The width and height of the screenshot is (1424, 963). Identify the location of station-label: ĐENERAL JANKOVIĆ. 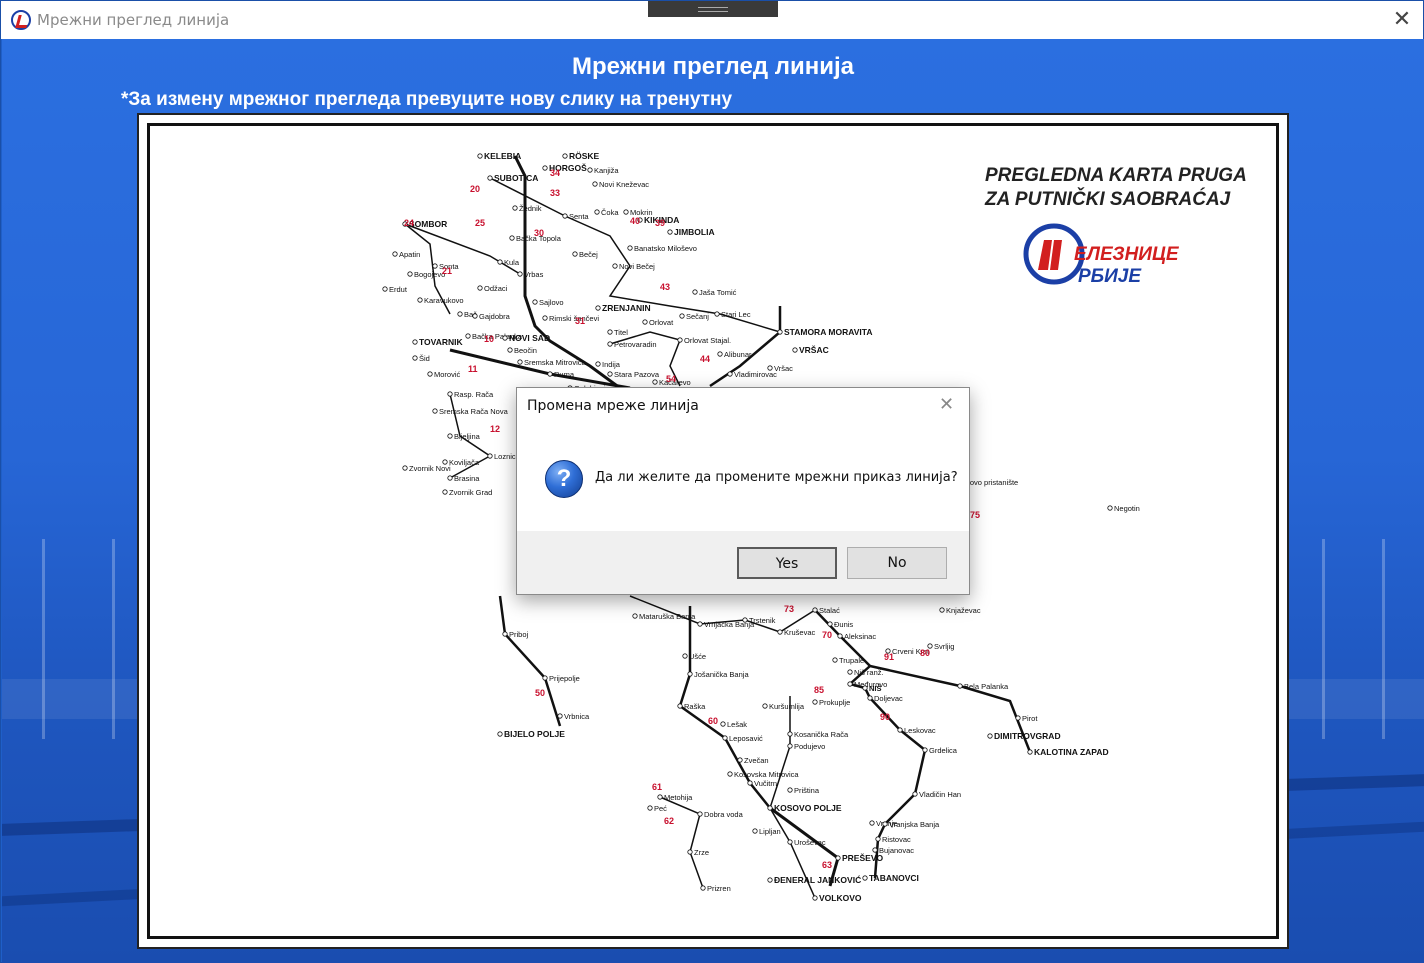
(817, 879).